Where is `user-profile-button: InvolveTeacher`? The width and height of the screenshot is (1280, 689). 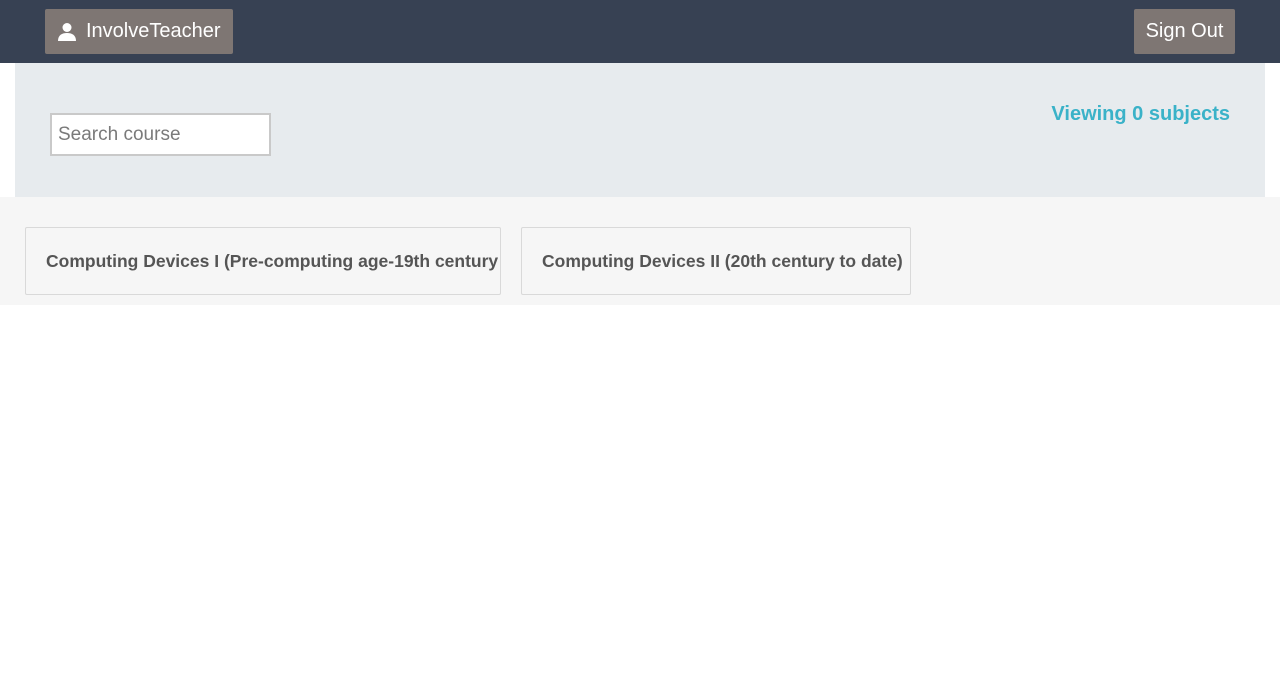
user-profile-button: InvolveTeacher is located at coordinates (139, 31).